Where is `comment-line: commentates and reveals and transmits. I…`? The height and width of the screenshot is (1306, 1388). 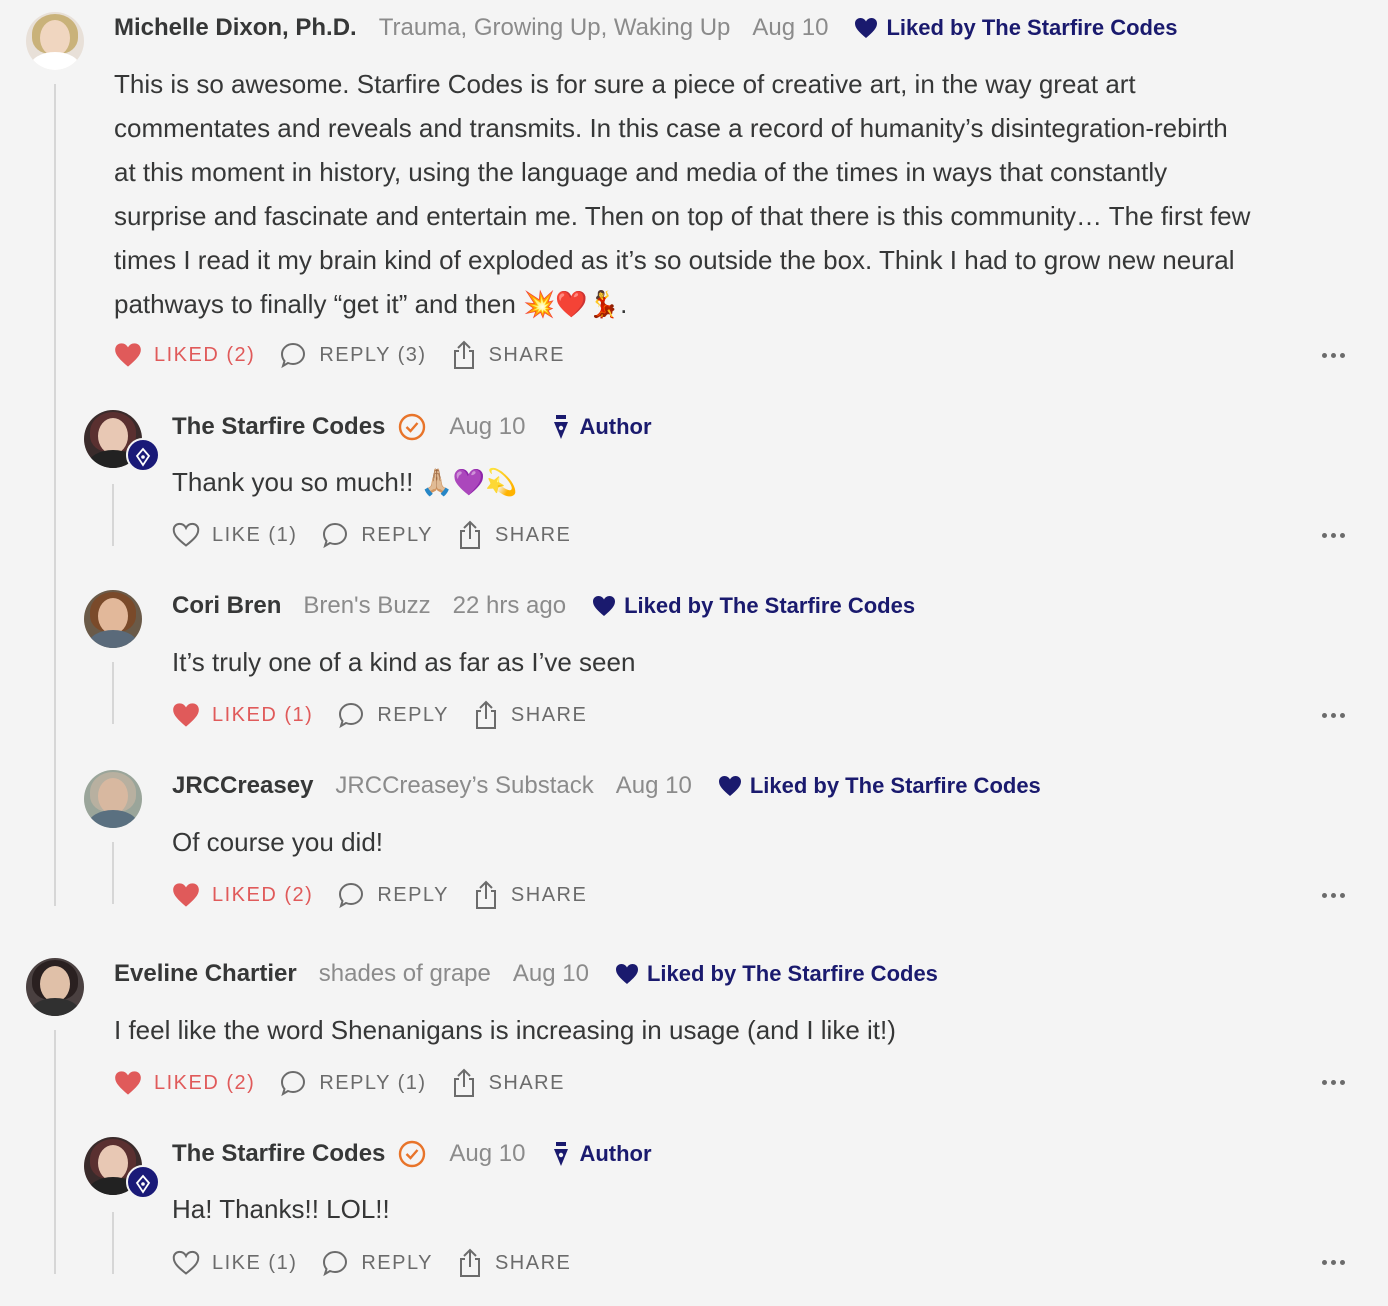
comment-line: commentates and reveals and transmits. I… is located at coordinates (671, 128).